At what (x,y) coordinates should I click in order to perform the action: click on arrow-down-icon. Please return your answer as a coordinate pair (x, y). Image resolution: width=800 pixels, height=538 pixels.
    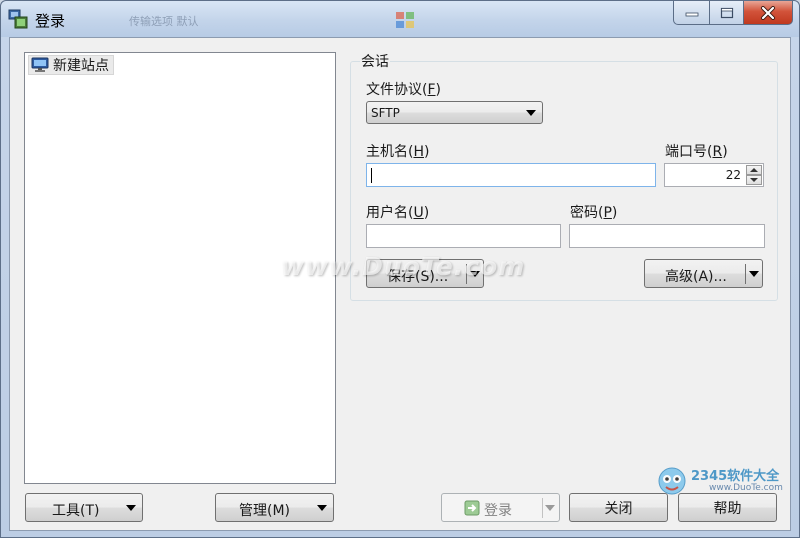
    Looking at the image, I should click on (754, 180).